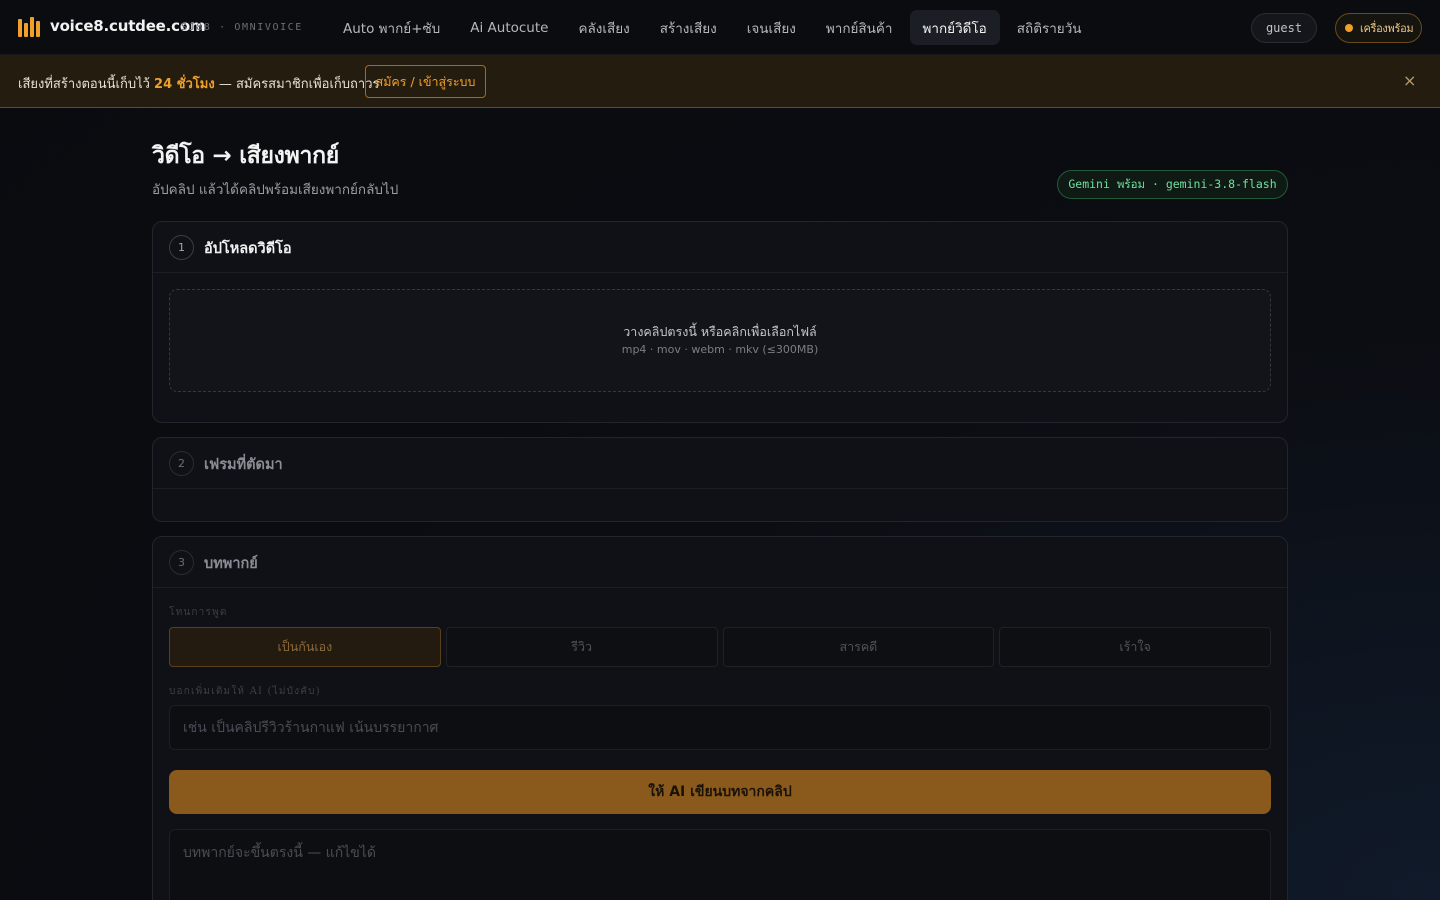 Image resolution: width=1440 pixels, height=900 pixels. I want to click on step-frames-header: 2 เฟรมที่ตัดมา, so click(720, 463).